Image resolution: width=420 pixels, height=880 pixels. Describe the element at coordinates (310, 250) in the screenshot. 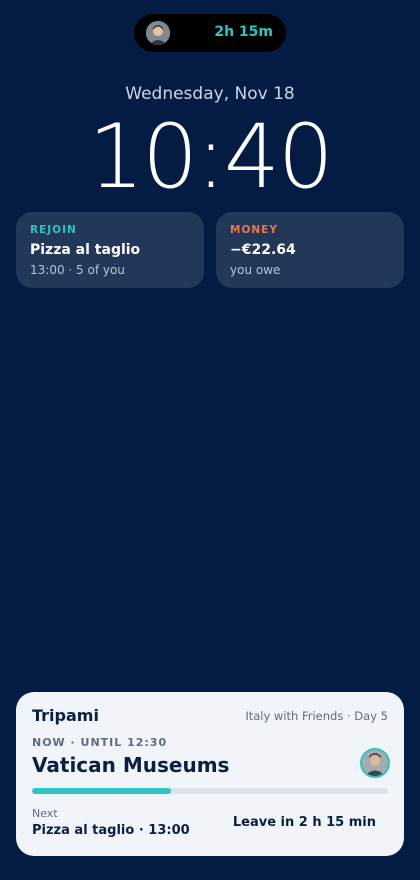

I see `widget-money: MONEY −€22.64 you owe` at that location.